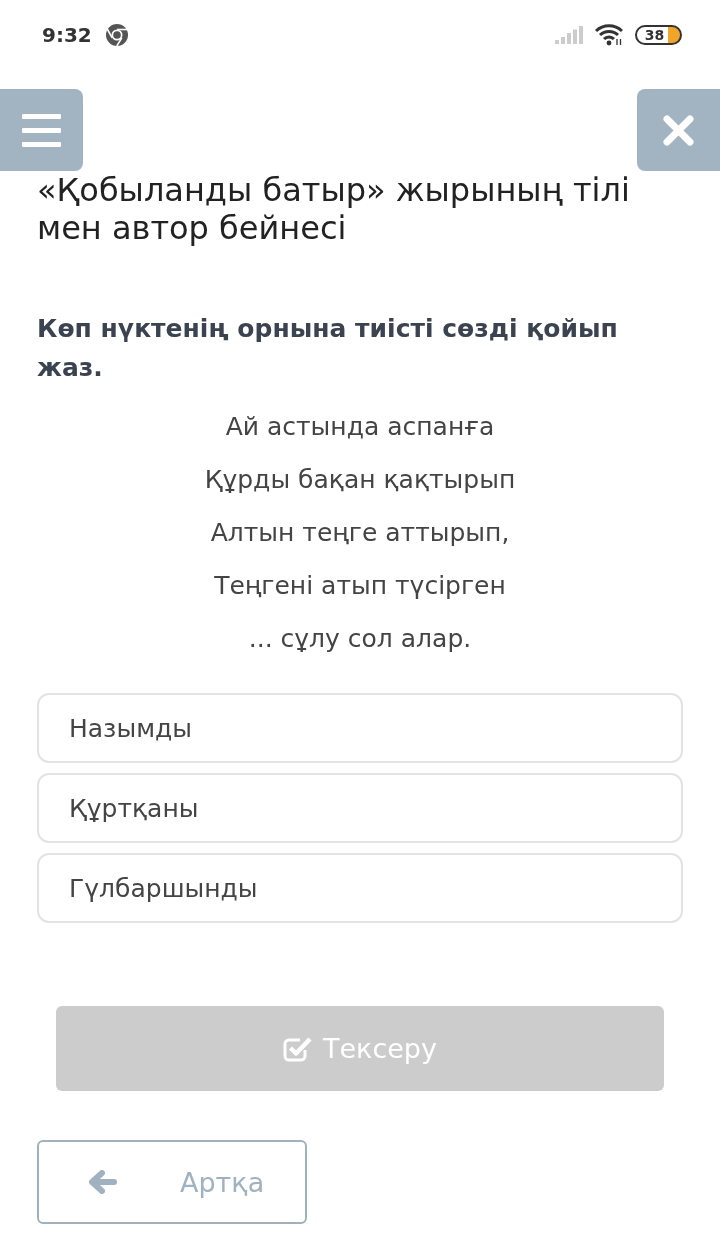 This screenshot has height=1257, width=720. I want to click on signal-icon, so click(569, 35).